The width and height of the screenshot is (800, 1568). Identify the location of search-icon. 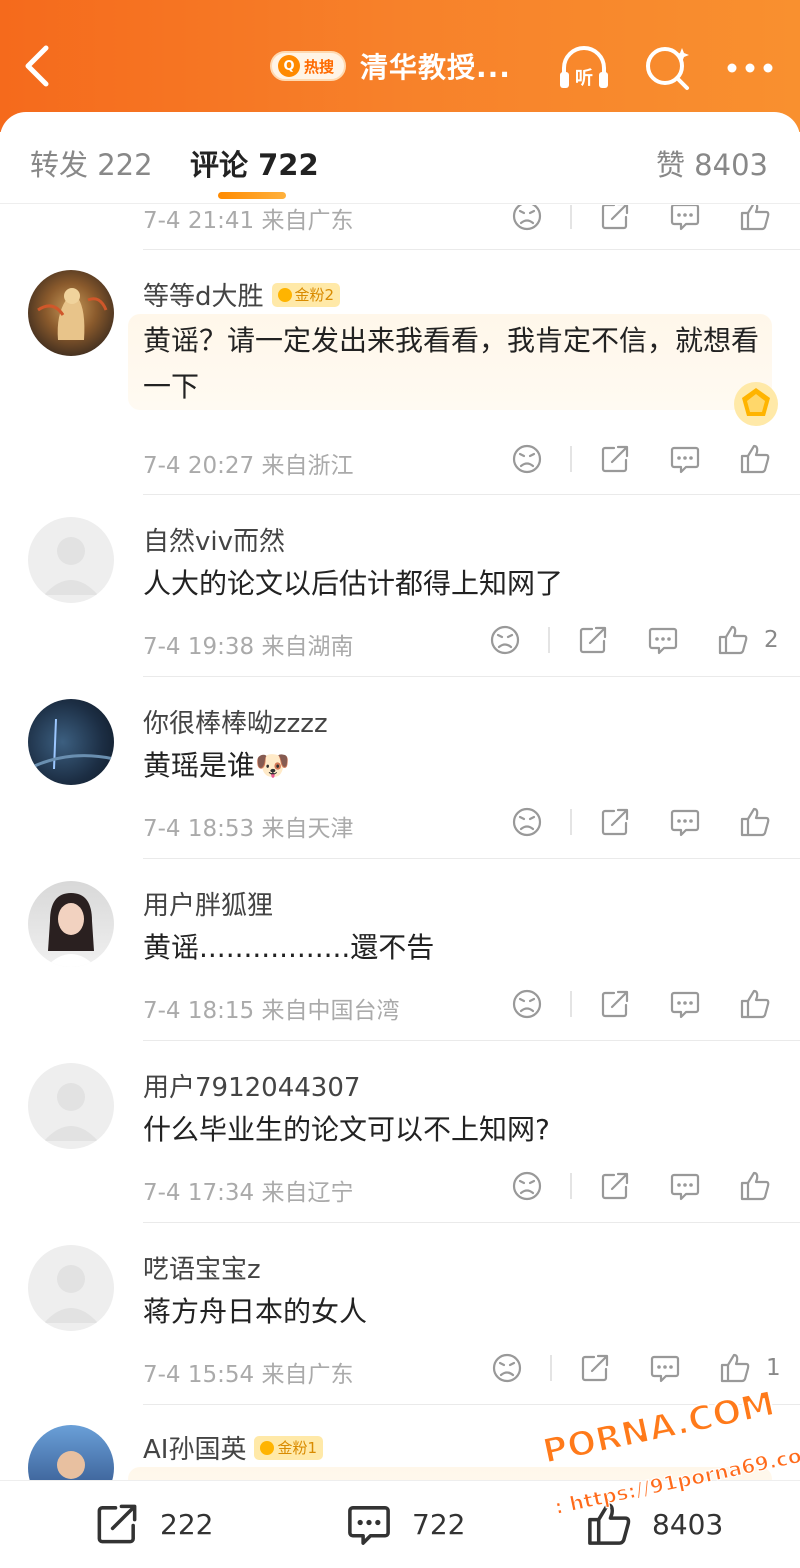
(668, 68).